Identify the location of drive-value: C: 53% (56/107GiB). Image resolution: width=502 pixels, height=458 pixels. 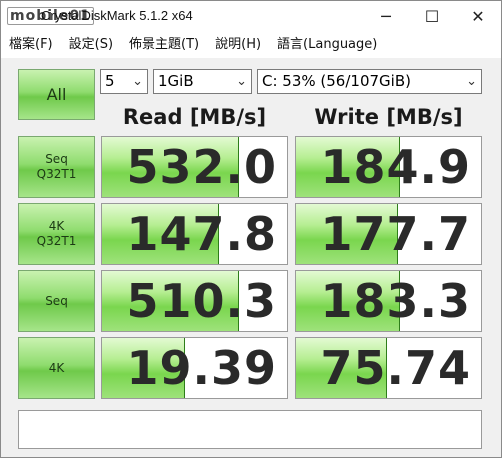
(336, 81).